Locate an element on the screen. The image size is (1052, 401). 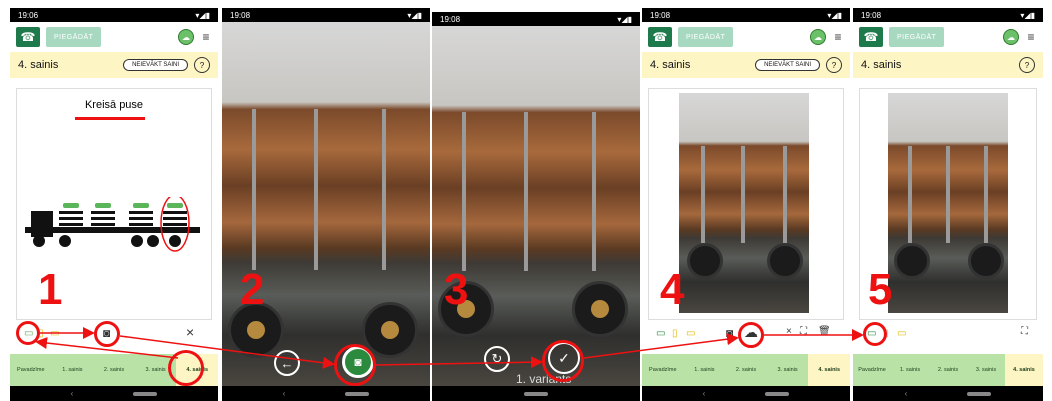
step-number-5: 5 is located at coordinates (880, 289).